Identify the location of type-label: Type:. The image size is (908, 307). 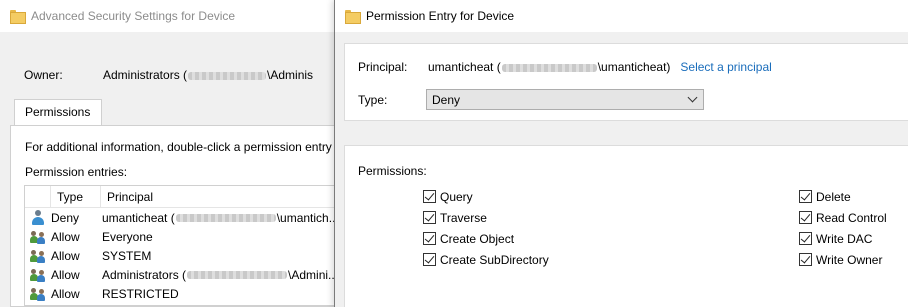
(373, 99).